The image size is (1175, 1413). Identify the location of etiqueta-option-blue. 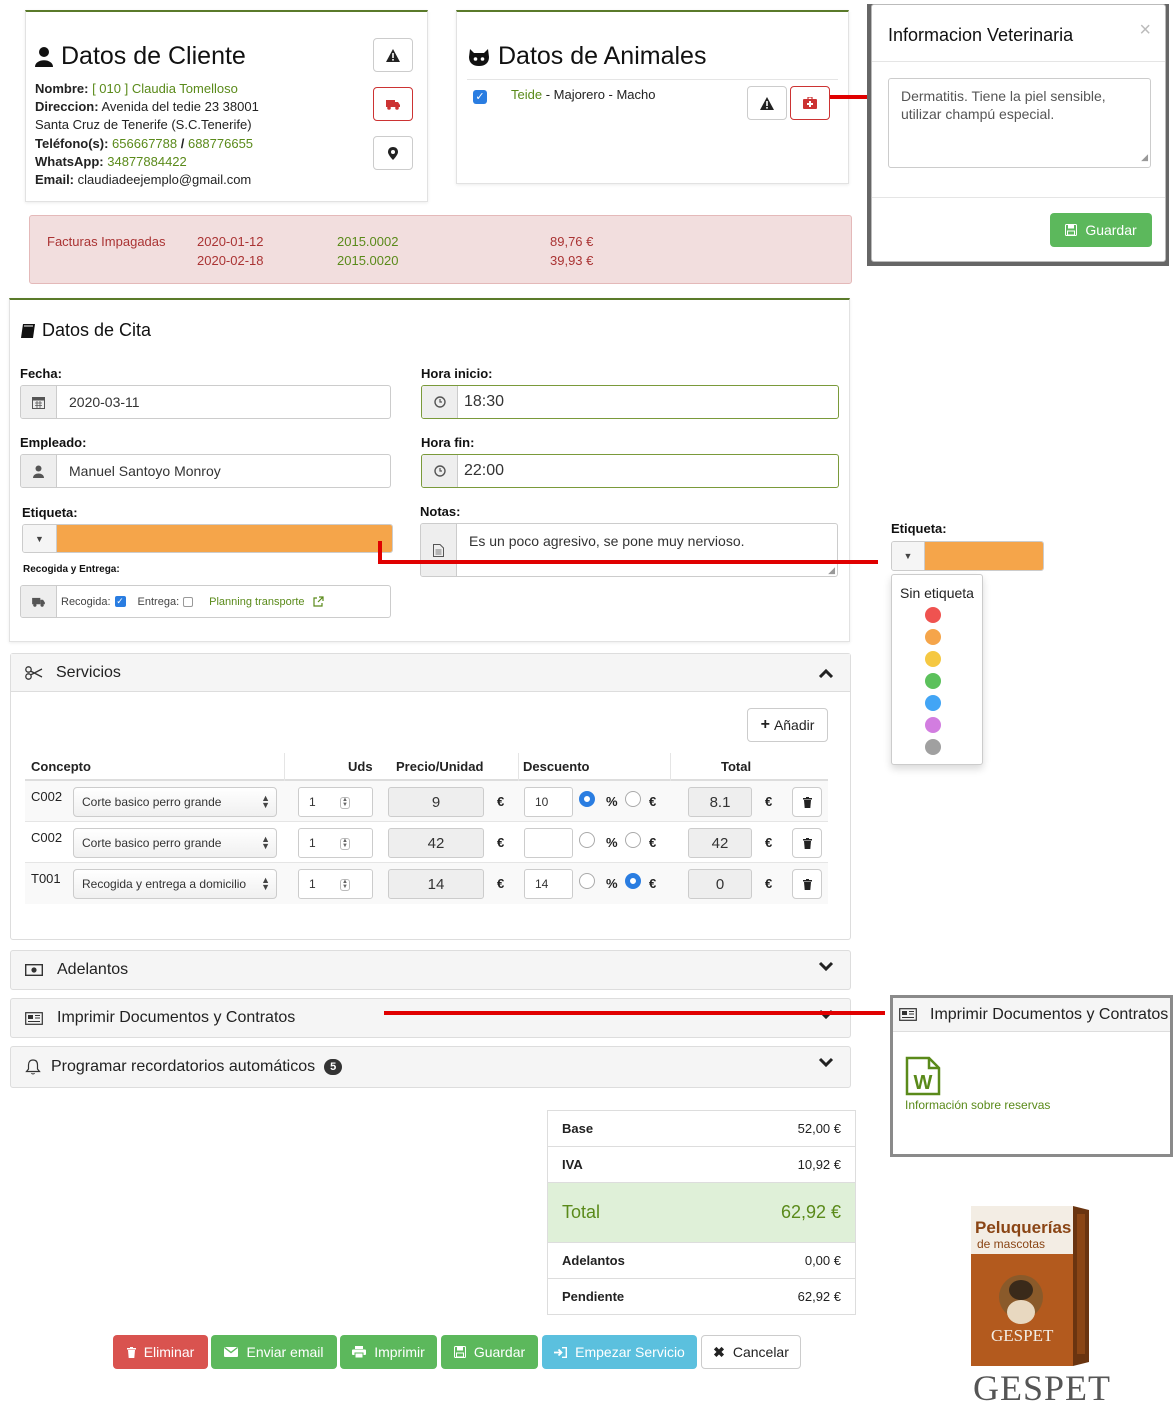
(933, 703).